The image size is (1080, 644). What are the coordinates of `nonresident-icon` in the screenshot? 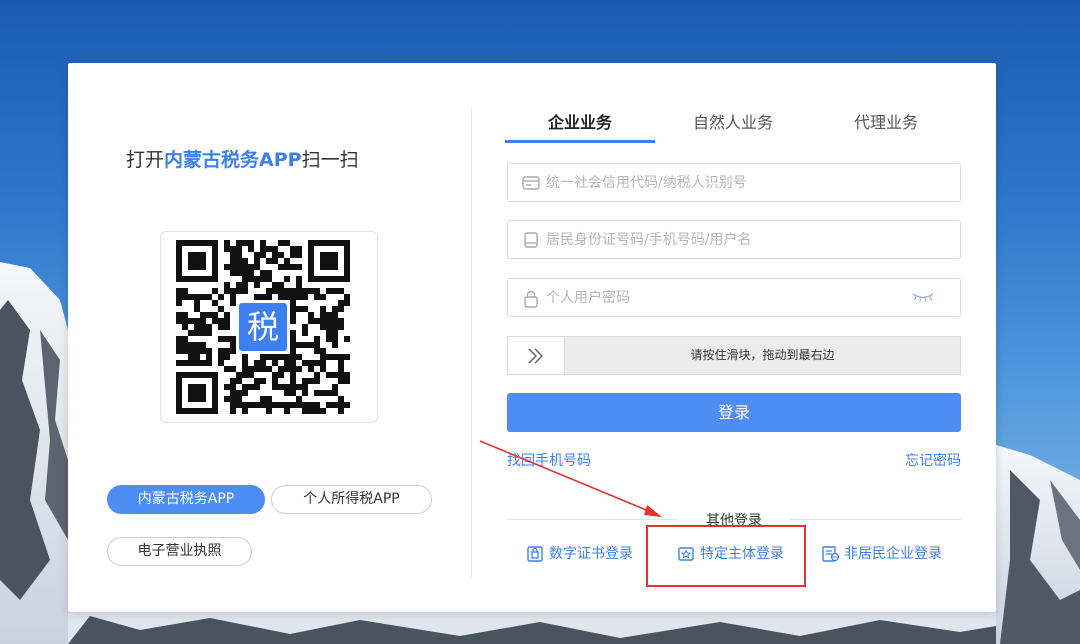 It's located at (831, 554).